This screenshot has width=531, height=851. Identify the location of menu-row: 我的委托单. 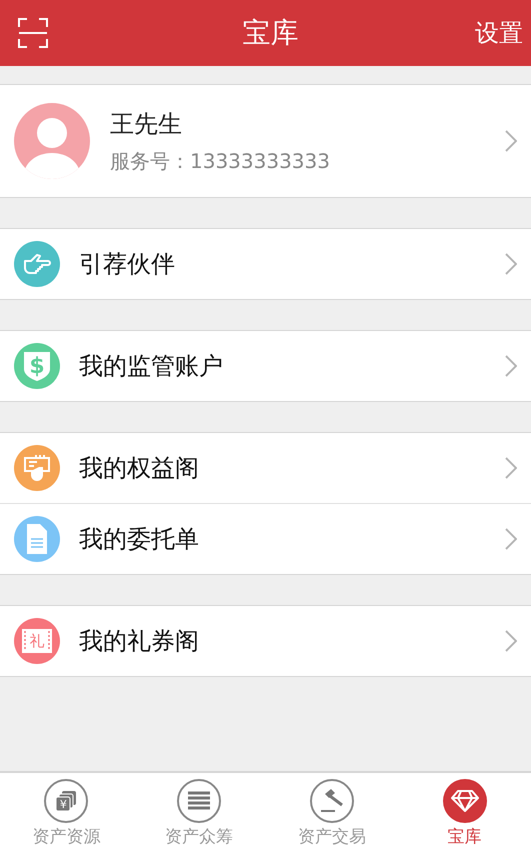
(265, 538).